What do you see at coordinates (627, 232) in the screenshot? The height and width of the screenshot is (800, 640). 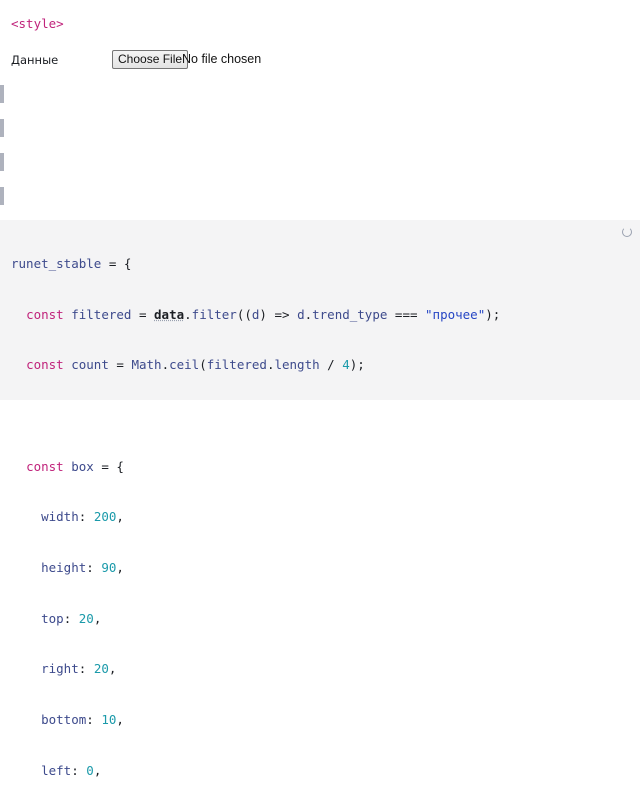 I see `loading-spinner-icon` at bounding box center [627, 232].